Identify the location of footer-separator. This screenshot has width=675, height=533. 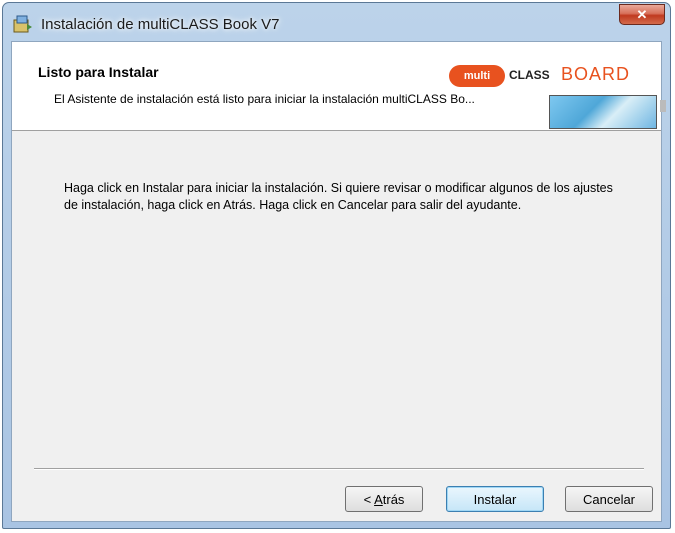
(339, 469).